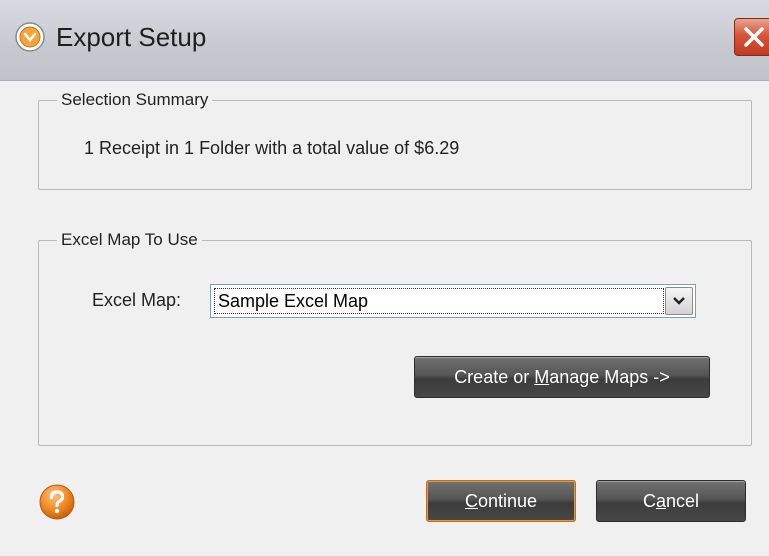 The width and height of the screenshot is (769, 556). I want to click on excel-map-selected-value: Sample Excel Map, so click(439, 301).